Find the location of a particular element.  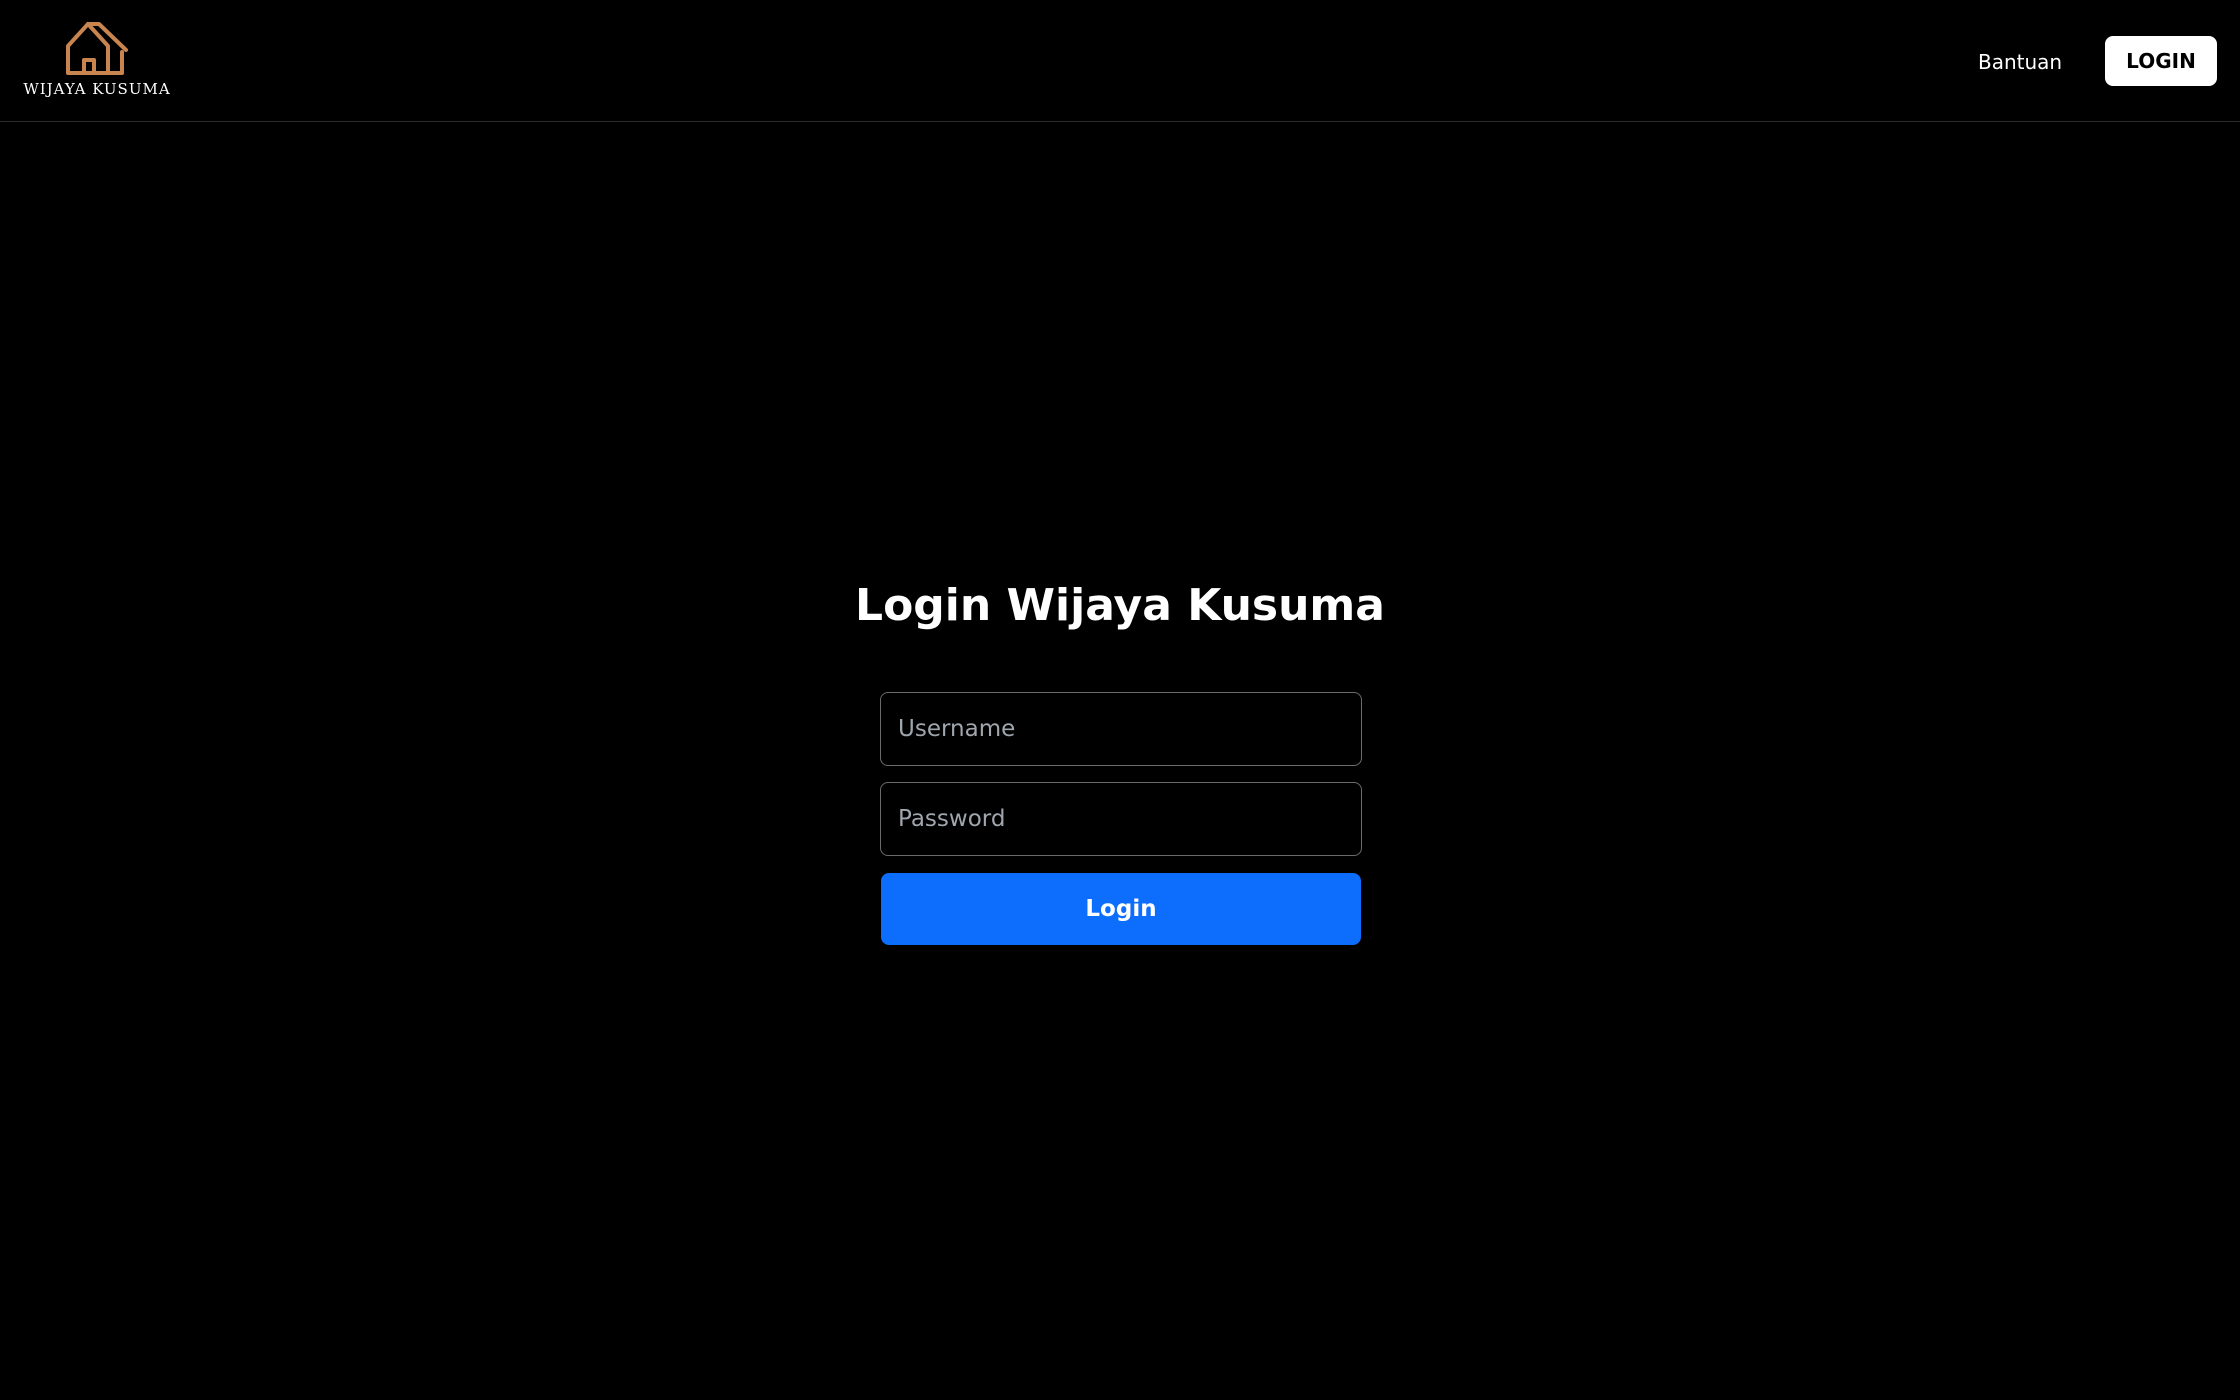

help-link: Bantuan is located at coordinates (2020, 62).